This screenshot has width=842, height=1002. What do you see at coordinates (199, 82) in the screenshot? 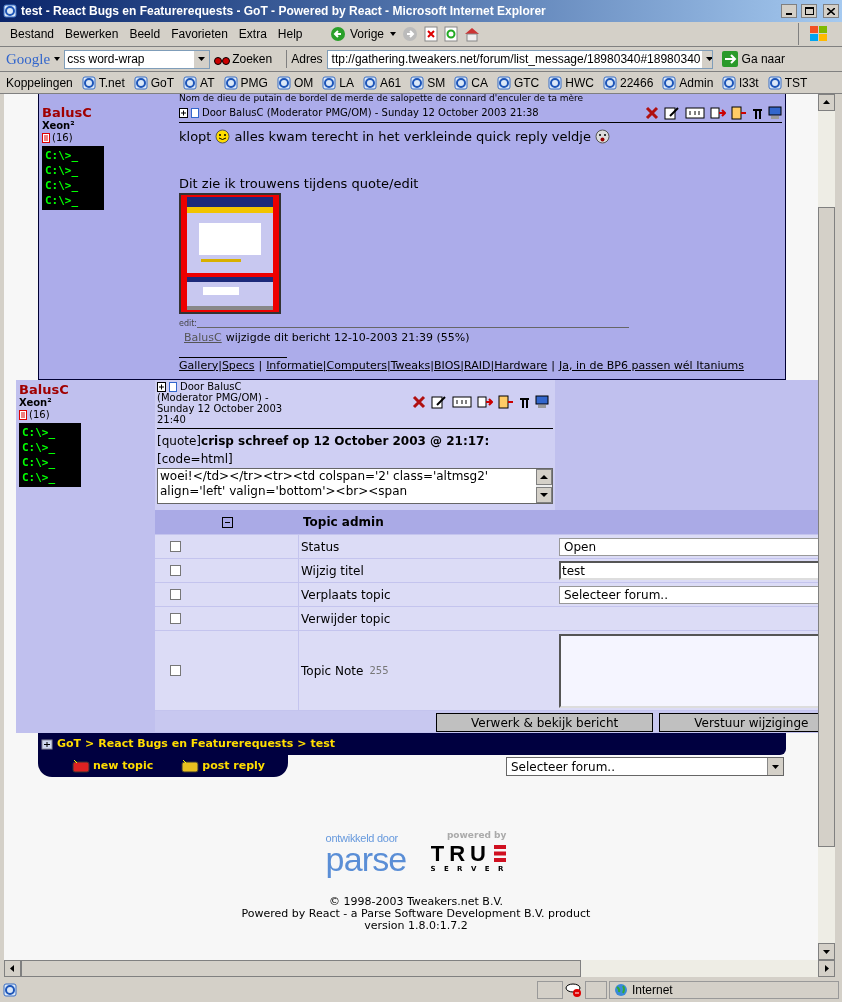
I see `link-item: AT` at bounding box center [199, 82].